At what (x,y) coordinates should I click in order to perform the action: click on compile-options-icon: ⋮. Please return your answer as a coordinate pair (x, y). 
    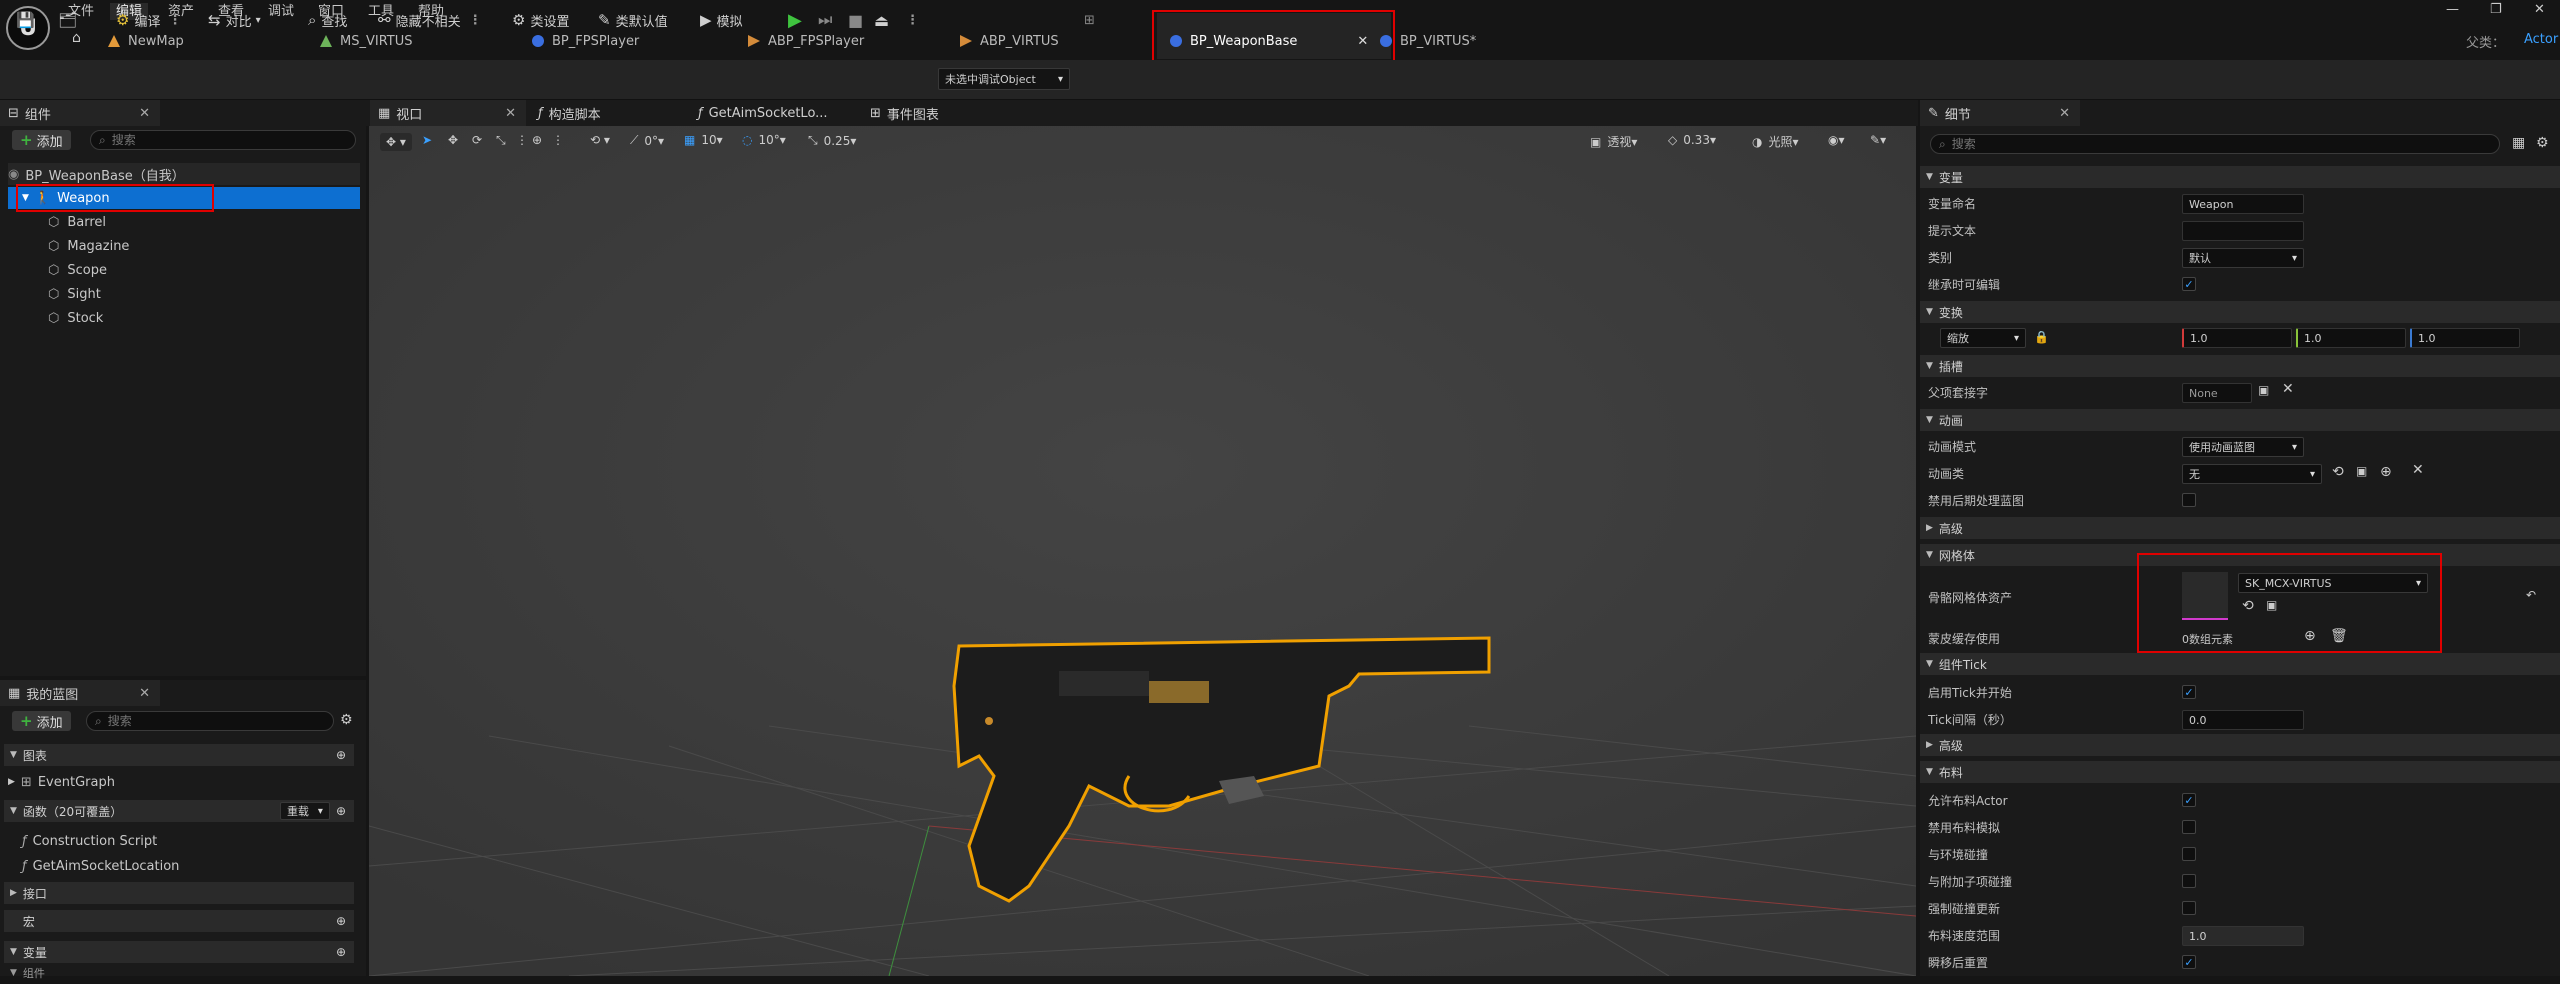
    Looking at the image, I should click on (174, 20).